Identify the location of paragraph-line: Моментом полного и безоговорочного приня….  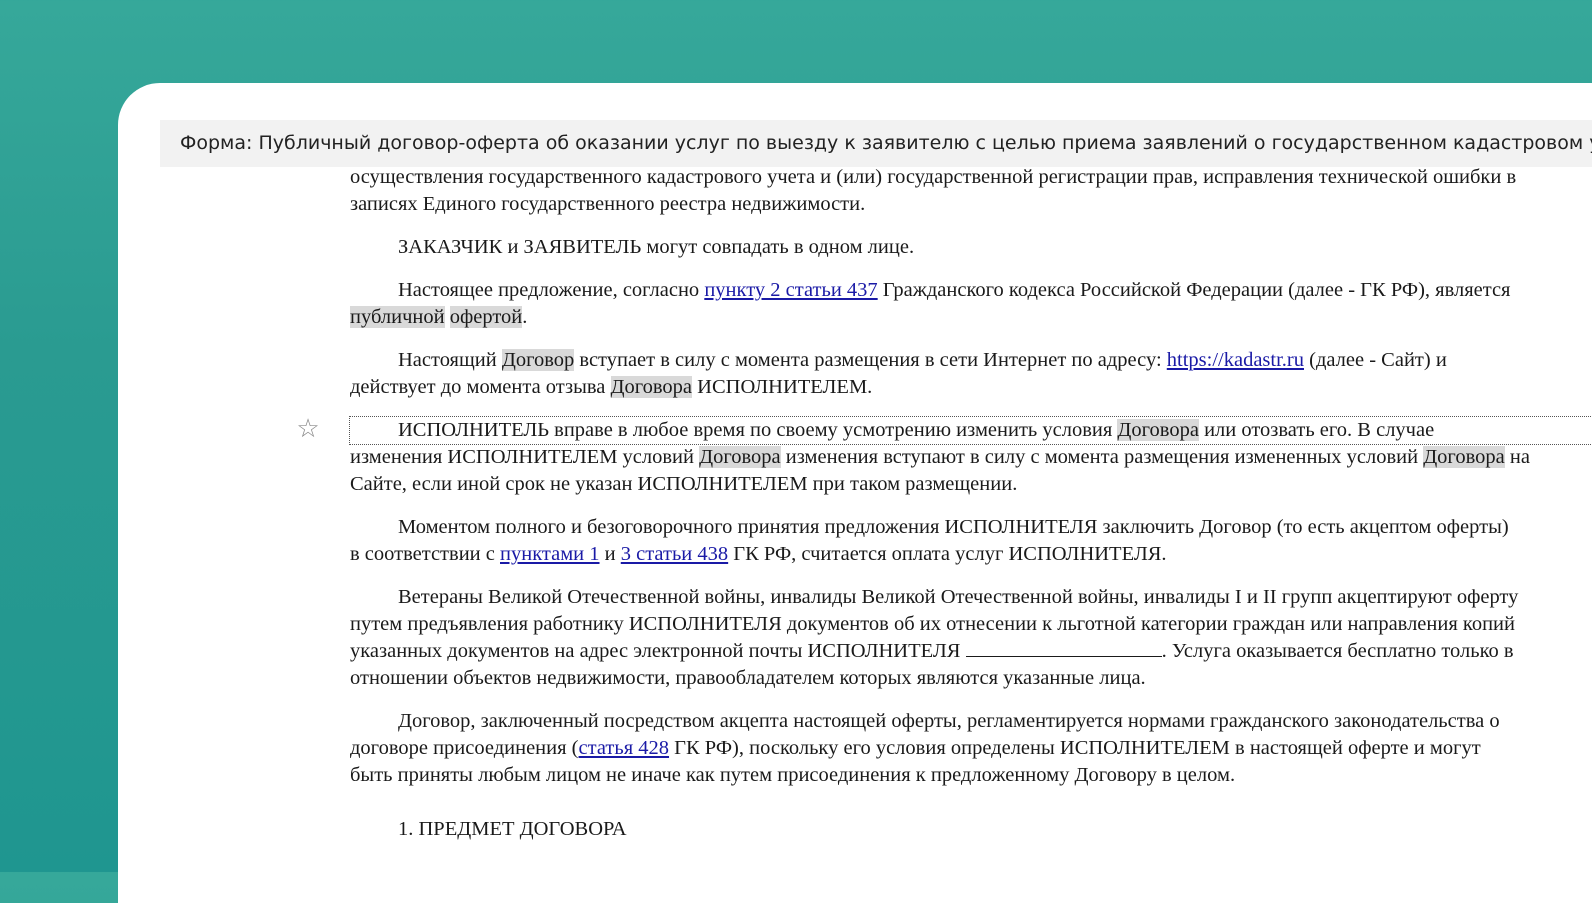
(953, 527).